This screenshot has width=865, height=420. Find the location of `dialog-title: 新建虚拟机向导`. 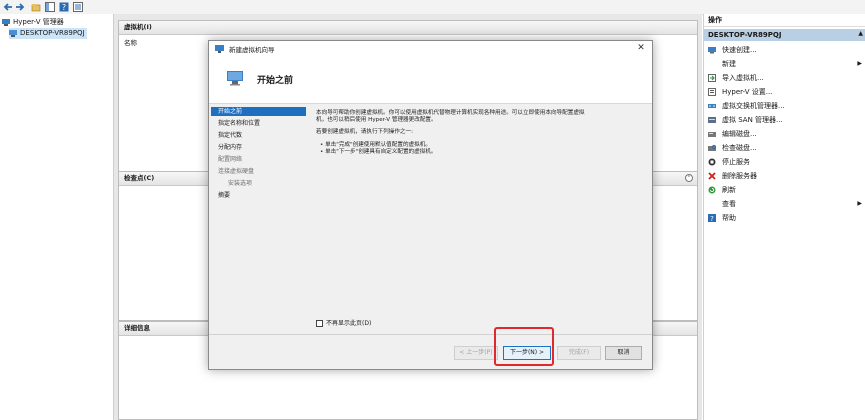

dialog-title: 新建虚拟机向导 is located at coordinates (252, 50).